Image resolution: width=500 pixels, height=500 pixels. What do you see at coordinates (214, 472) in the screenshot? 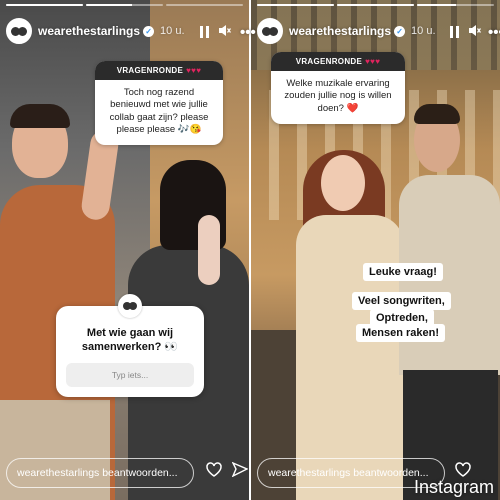
I see `heart-icon` at bounding box center [214, 472].